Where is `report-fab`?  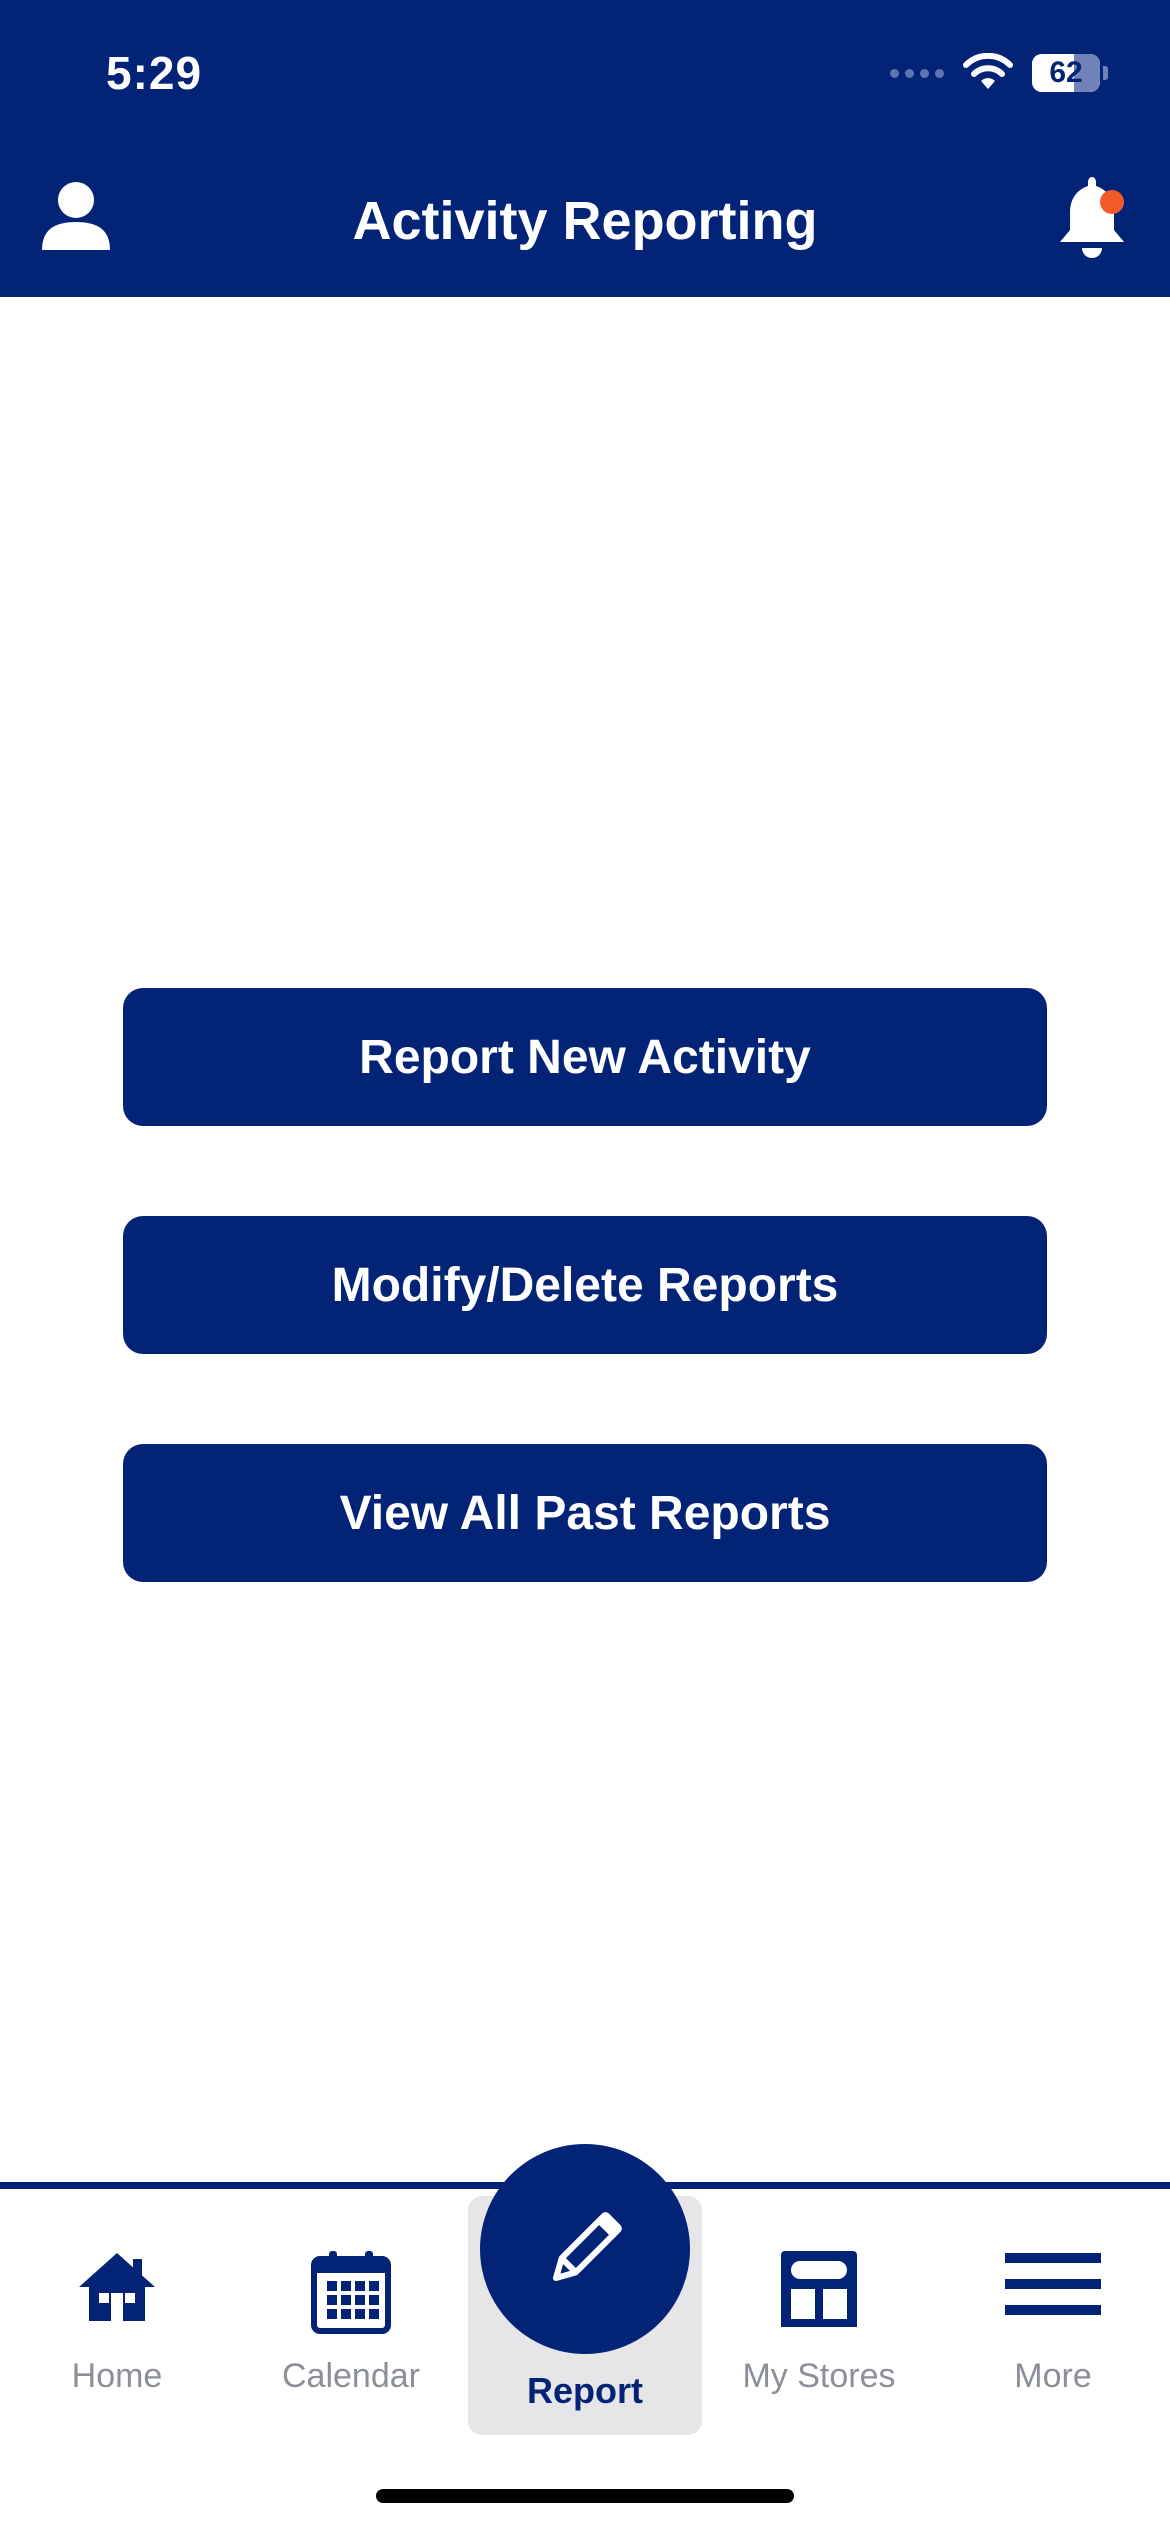 report-fab is located at coordinates (585, 2249).